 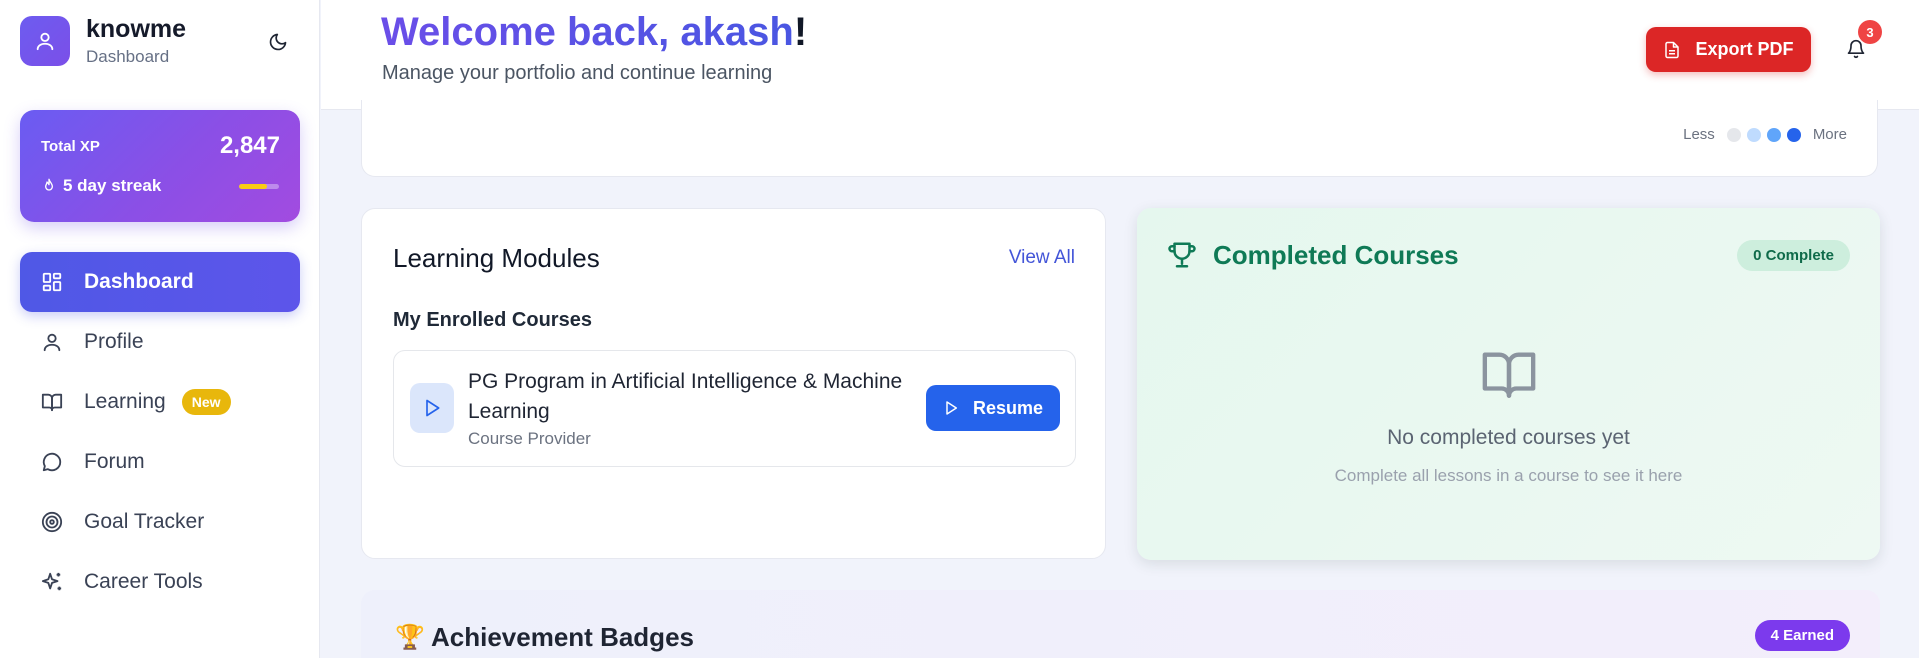 I want to click on file-icon, so click(x=1672, y=49).